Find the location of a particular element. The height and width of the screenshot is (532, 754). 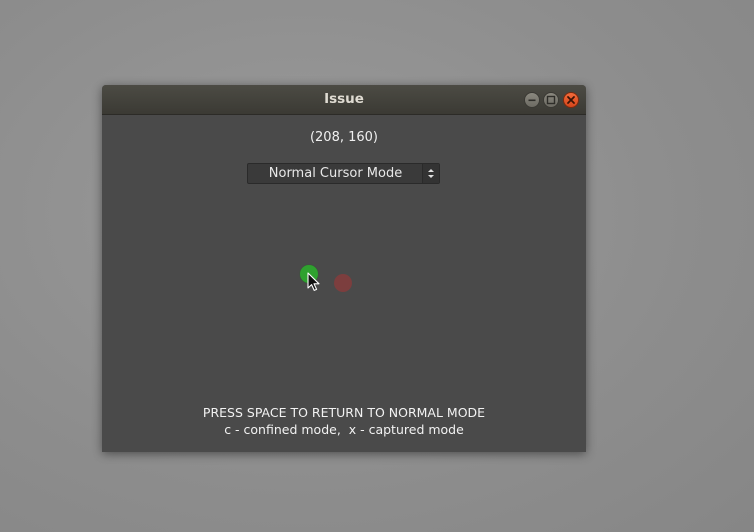

cursor-mode-selected-value: Normal Cursor Mode is located at coordinates (335, 173).